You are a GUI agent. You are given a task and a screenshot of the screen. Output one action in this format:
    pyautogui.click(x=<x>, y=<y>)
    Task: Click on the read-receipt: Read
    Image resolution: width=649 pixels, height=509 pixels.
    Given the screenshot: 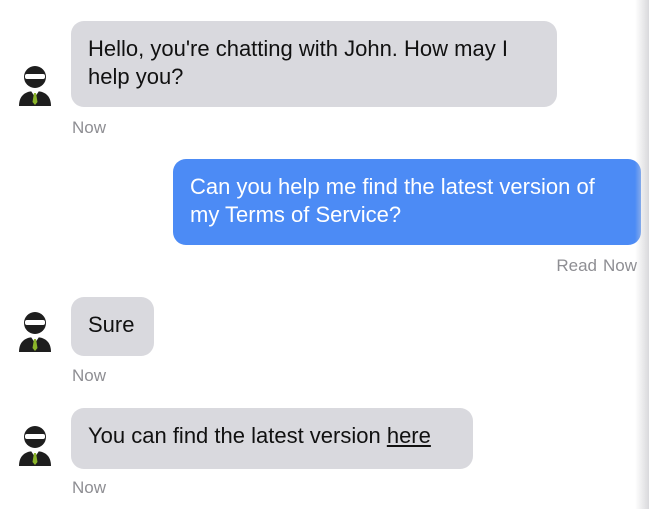 What is the action you would take?
    pyautogui.click(x=576, y=265)
    